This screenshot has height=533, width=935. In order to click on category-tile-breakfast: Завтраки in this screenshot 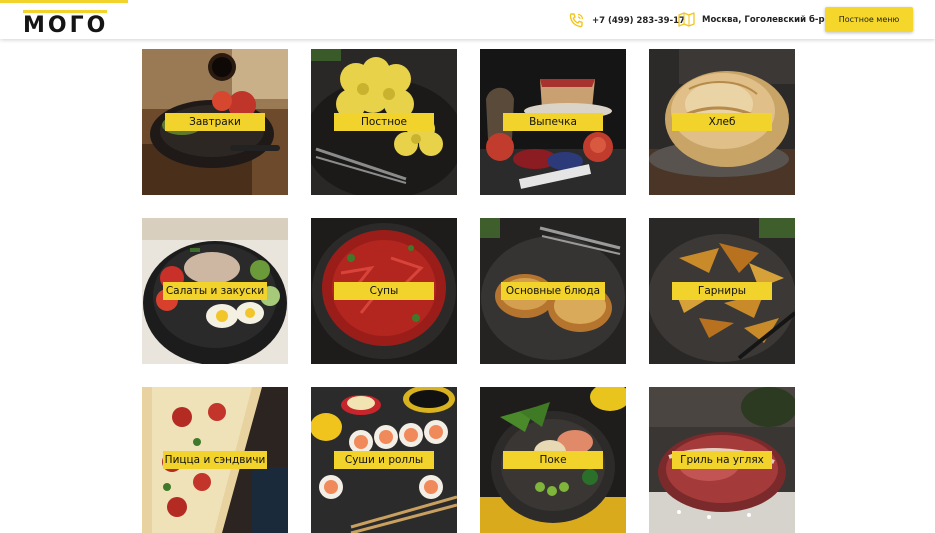, I will do `click(215, 122)`.